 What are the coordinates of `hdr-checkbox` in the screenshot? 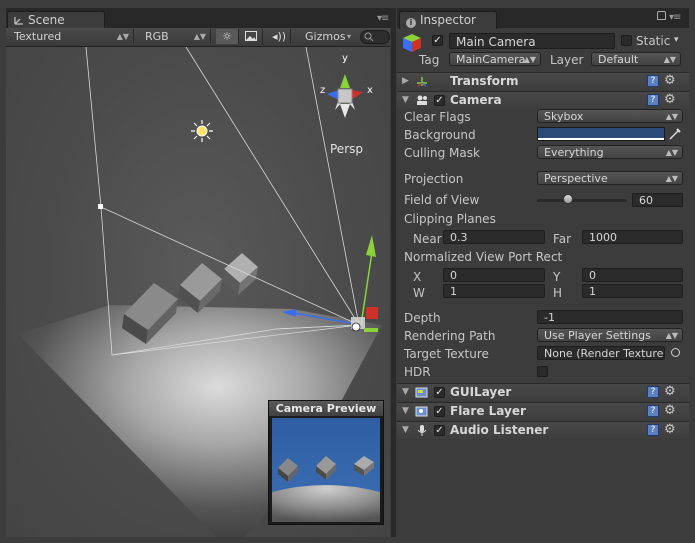 It's located at (542, 371).